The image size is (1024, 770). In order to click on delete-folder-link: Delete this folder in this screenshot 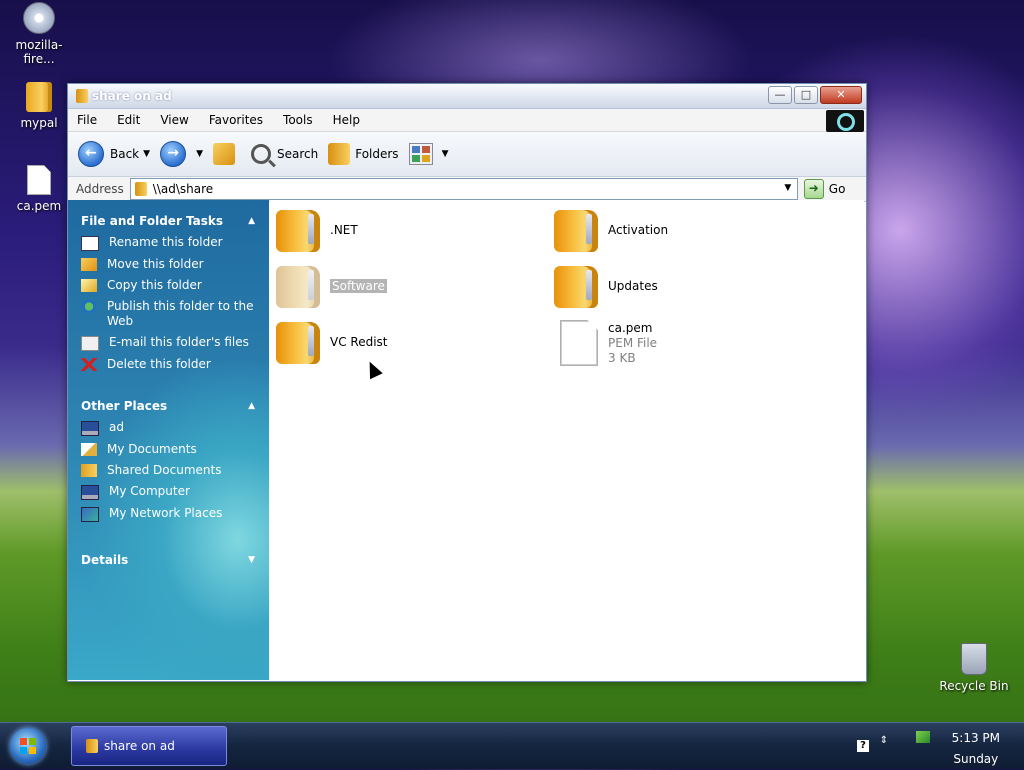, I will do `click(168, 364)`.